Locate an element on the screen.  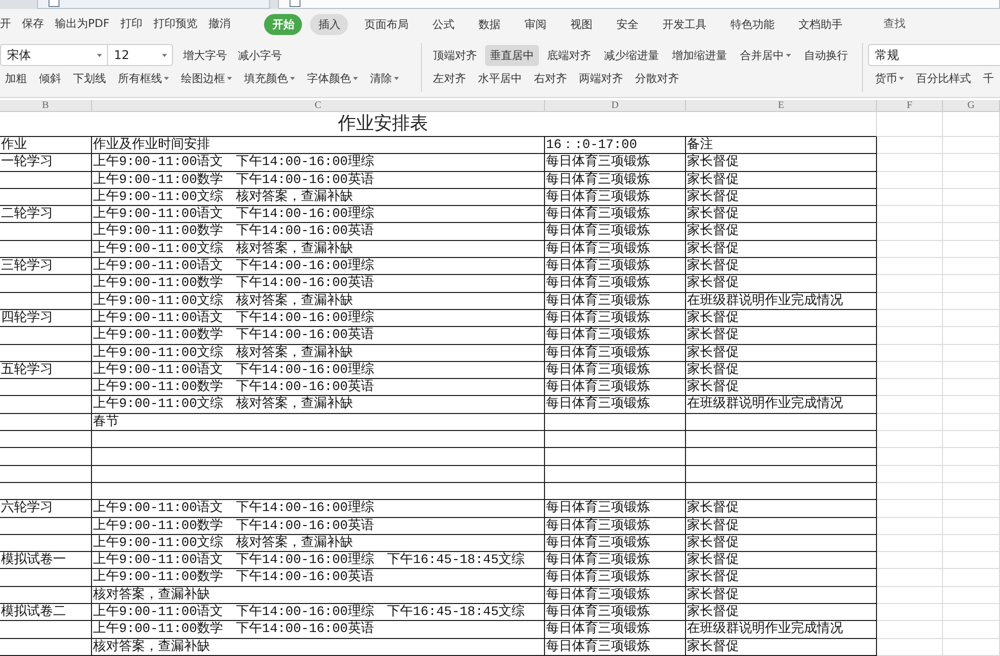
ribbon-tab: 特色功能 is located at coordinates (752, 24).